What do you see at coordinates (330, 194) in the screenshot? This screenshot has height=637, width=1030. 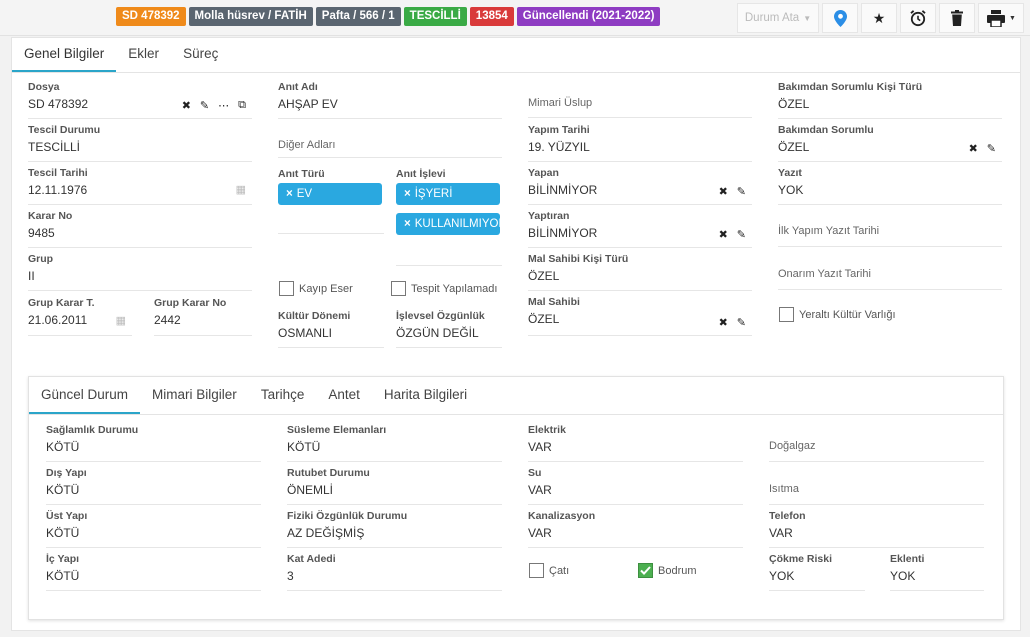 I see `anit-turu-chip: × EV` at bounding box center [330, 194].